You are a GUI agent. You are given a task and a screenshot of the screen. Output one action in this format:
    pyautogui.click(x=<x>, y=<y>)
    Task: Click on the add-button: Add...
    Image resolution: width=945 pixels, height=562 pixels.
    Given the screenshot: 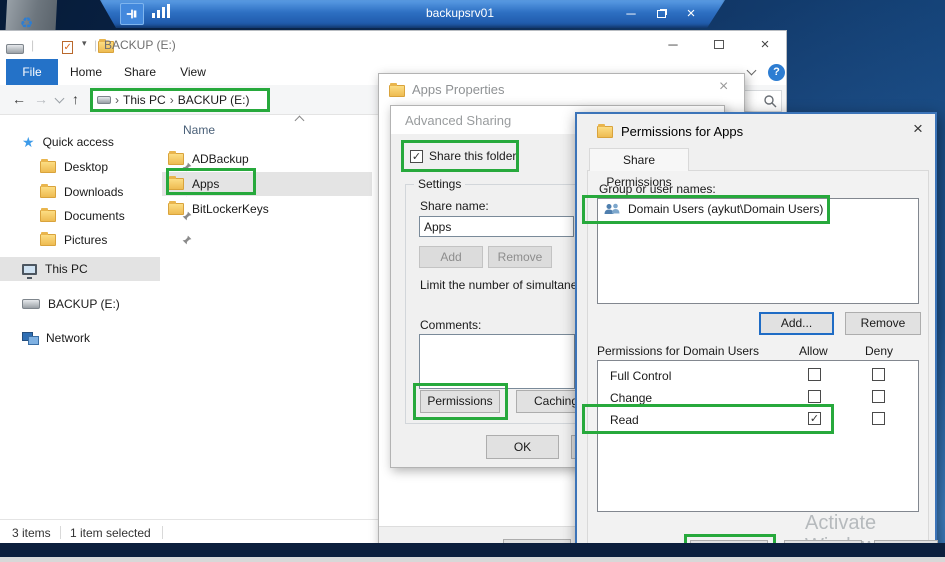 What is the action you would take?
    pyautogui.click(x=796, y=323)
    